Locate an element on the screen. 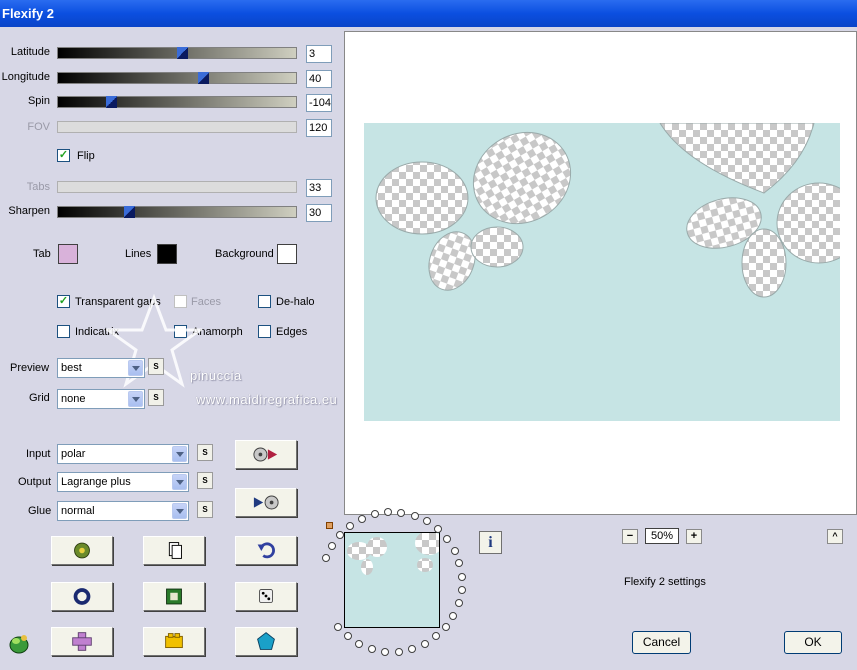 The width and height of the screenshot is (857, 670). sharpen-slider-thumb is located at coordinates (130, 212).